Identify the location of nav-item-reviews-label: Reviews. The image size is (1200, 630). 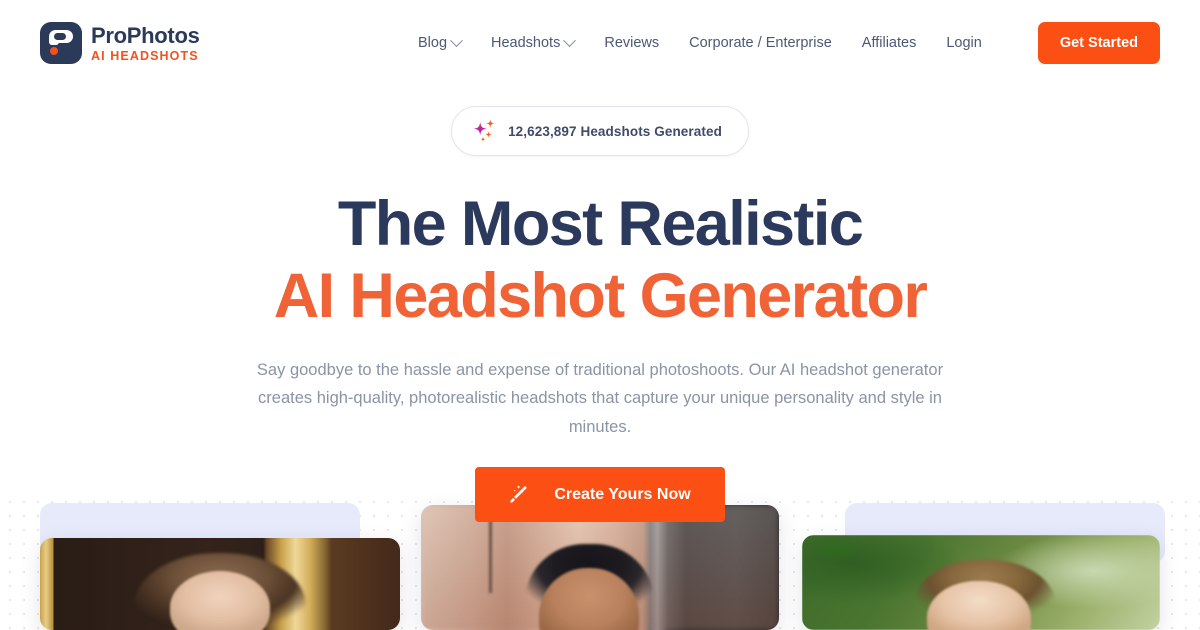
(632, 43).